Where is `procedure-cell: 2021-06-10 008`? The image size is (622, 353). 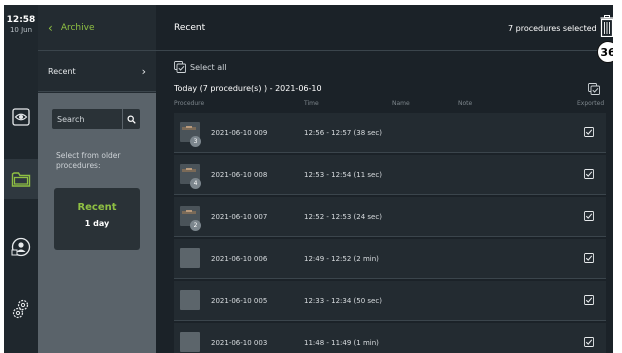 procedure-cell: 2021-06-10 008 is located at coordinates (239, 175).